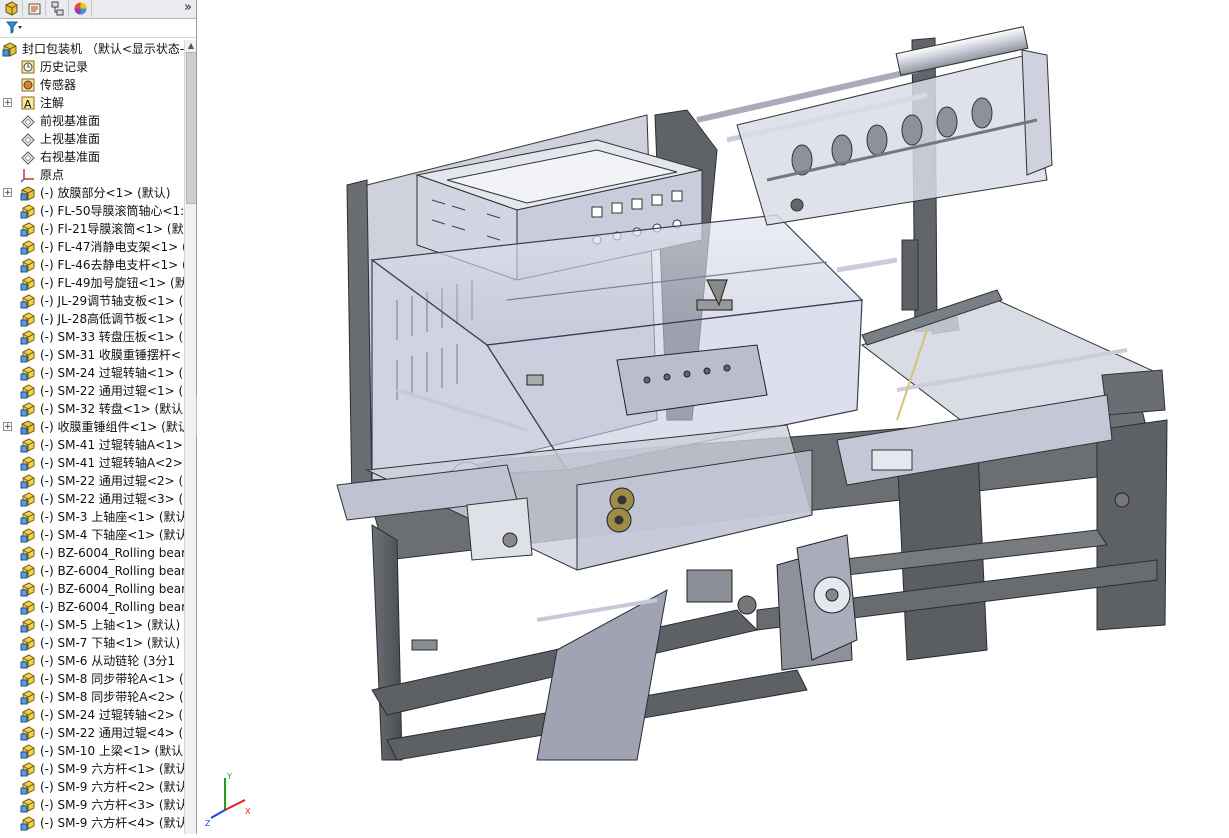 The image size is (1229, 838). I want to click on tree-item-label: 右视基准面, so click(70, 157).